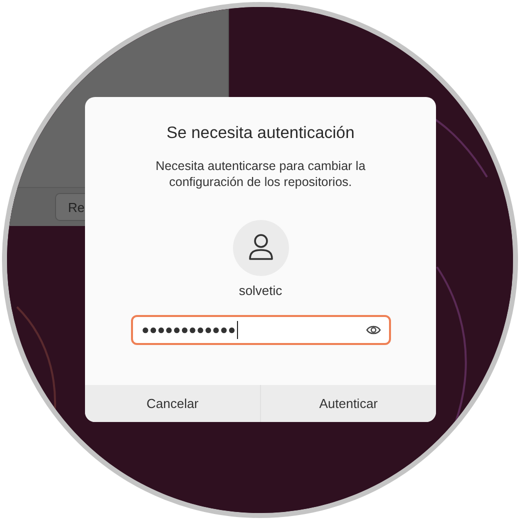  What do you see at coordinates (373, 330) in the screenshot?
I see `eye-icon` at bounding box center [373, 330].